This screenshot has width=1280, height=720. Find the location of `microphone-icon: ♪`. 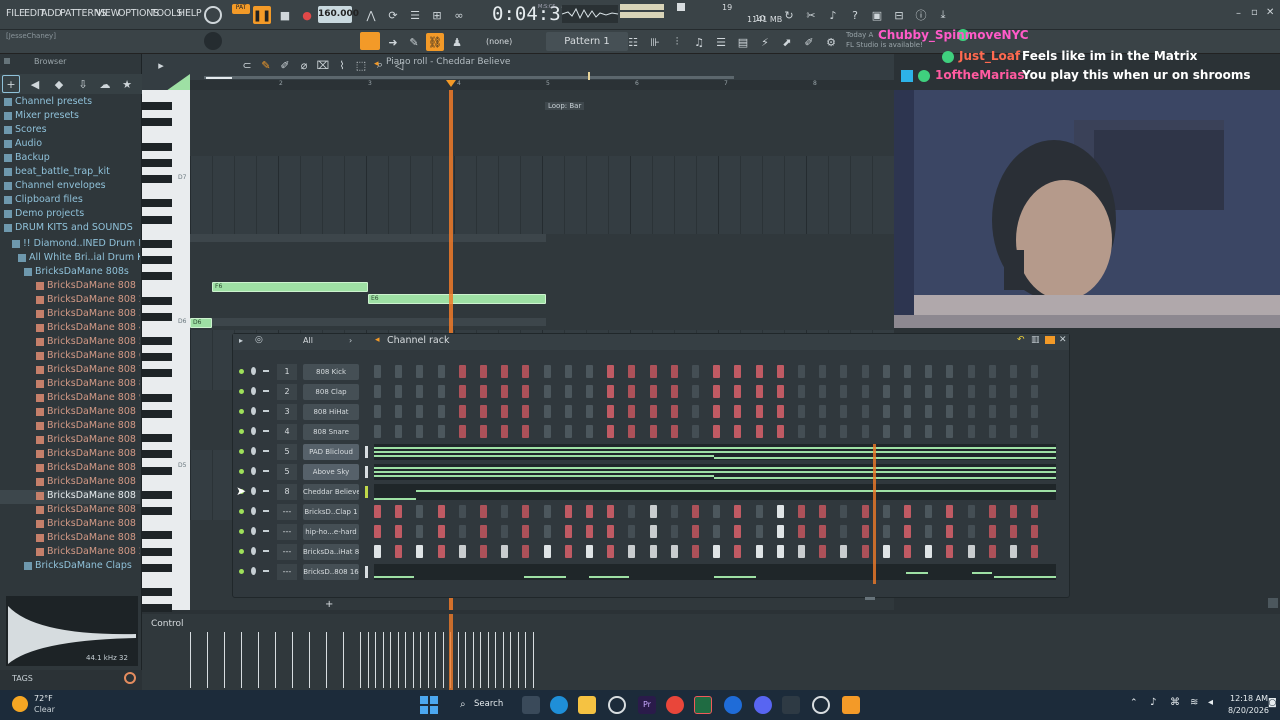

microphone-icon: ♪ is located at coordinates (833, 15).